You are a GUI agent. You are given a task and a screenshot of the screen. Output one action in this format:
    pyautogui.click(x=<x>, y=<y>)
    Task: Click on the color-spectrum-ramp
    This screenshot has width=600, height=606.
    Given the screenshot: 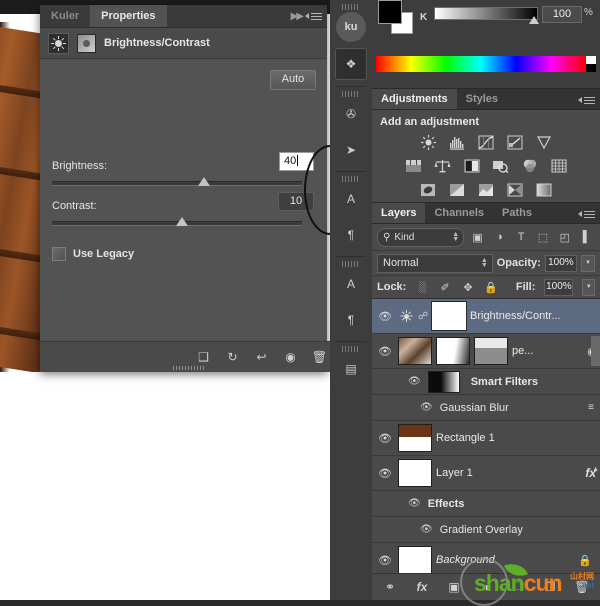 What is the action you would take?
    pyautogui.click(x=481, y=64)
    